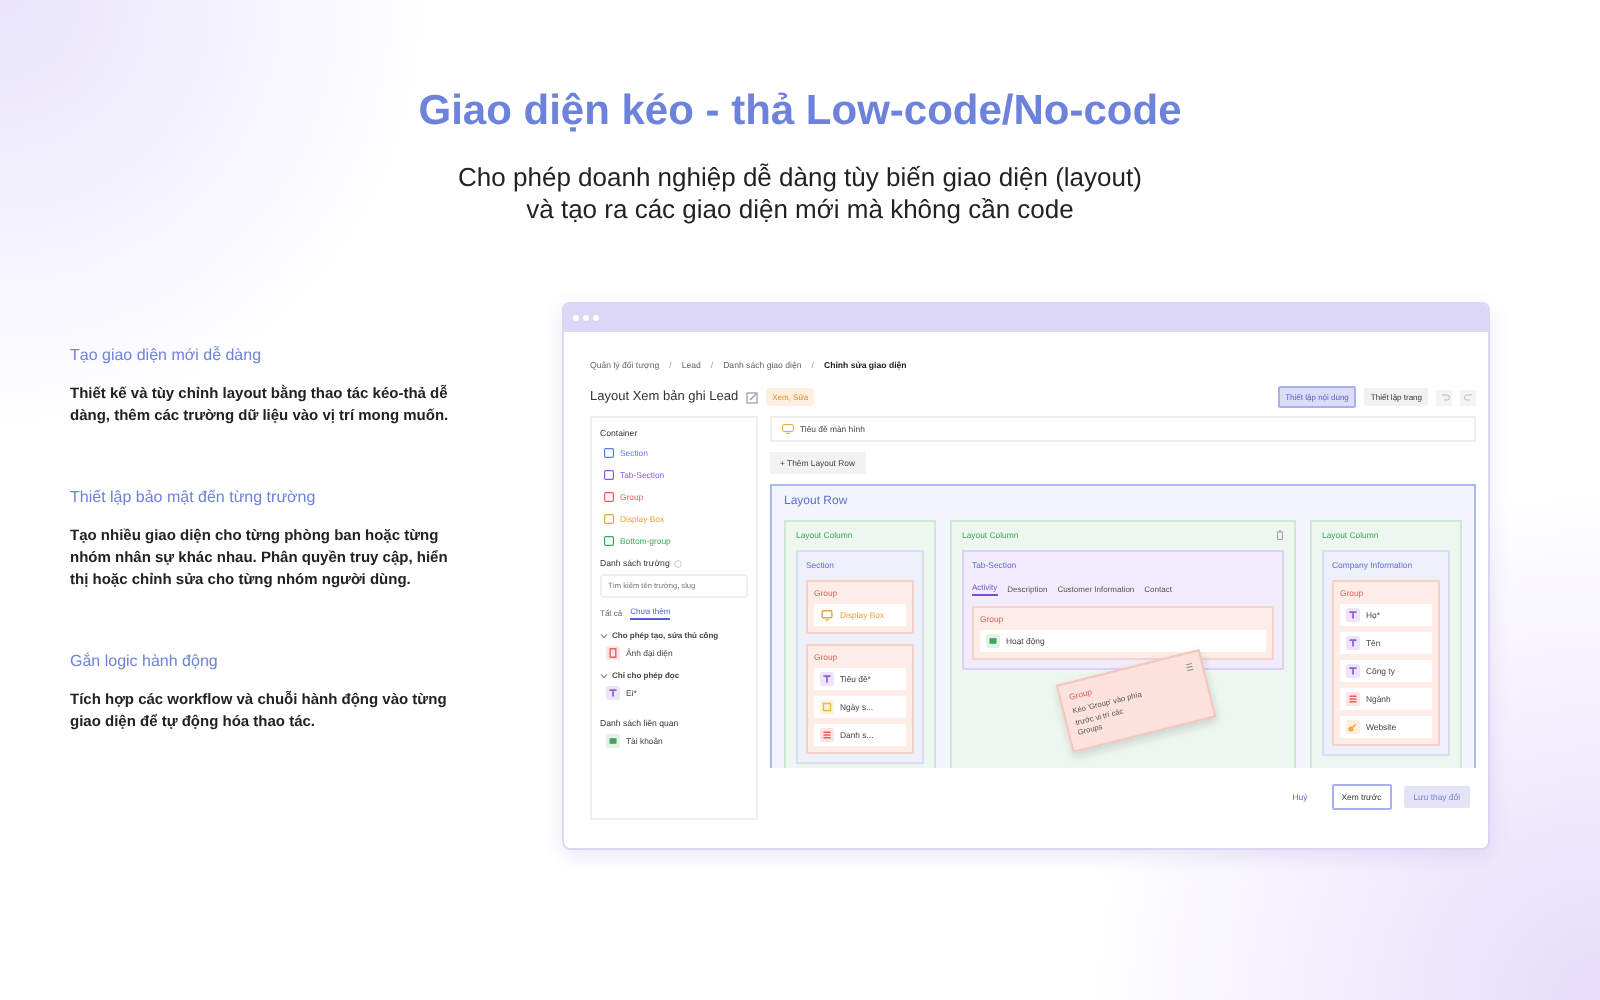 This screenshot has width=1600, height=1000. Describe the element at coordinates (1189, 667) in the screenshot. I see `drag-handle-icon` at that location.